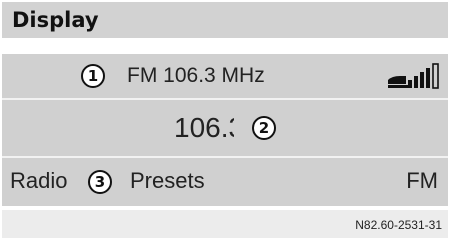  Describe the element at coordinates (38, 181) in the screenshot. I see `menu-item-radio: Radio` at that location.